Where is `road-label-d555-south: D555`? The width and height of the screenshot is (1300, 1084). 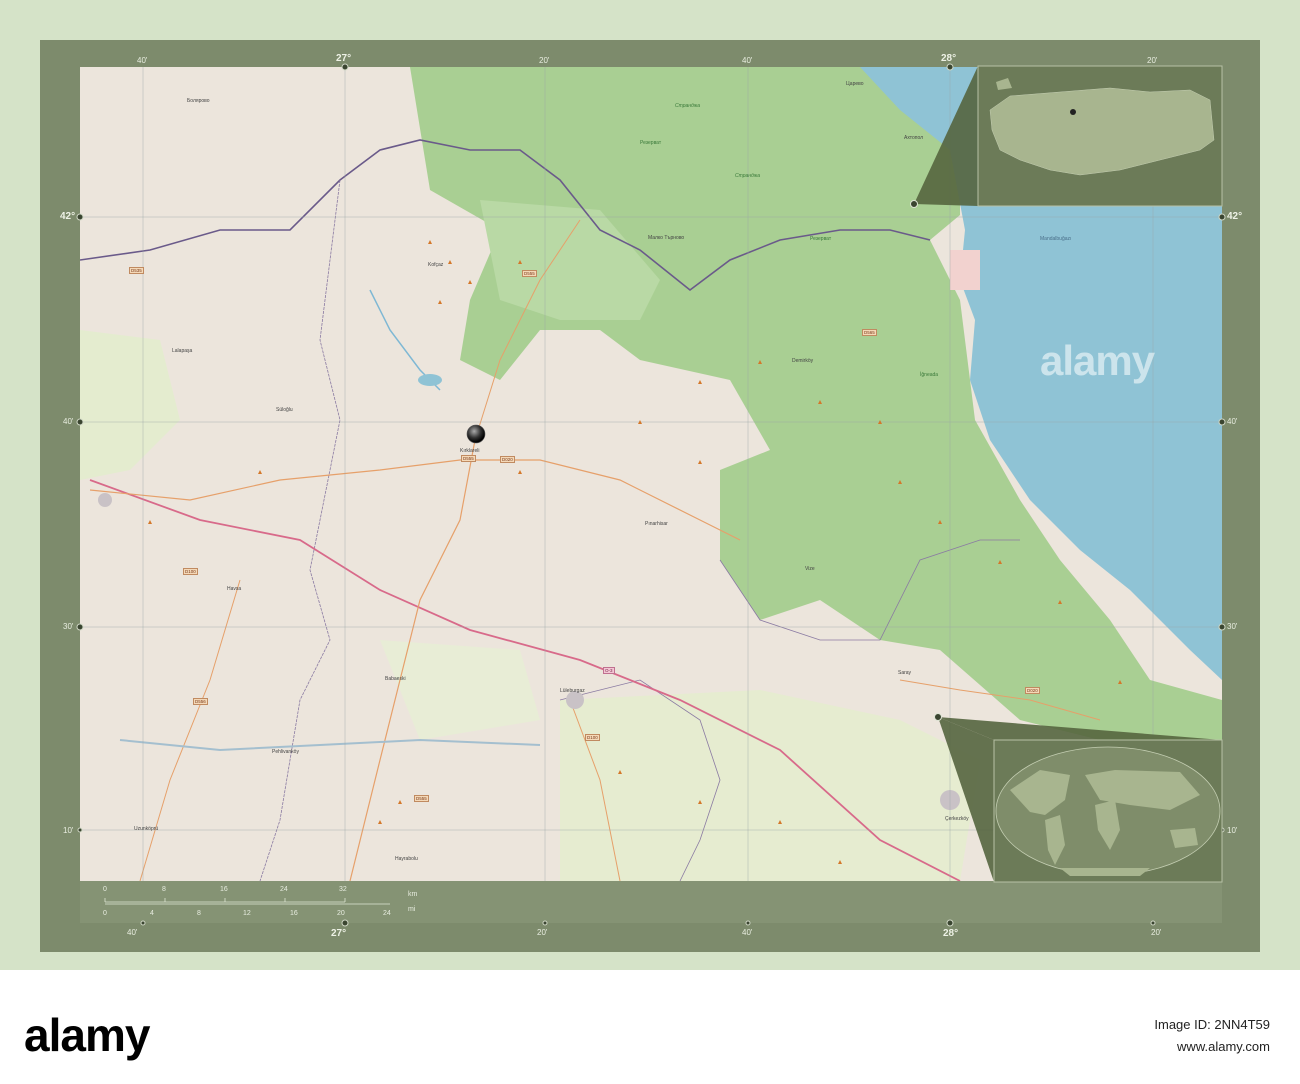 road-label-d555-south: D555 is located at coordinates (421, 798).